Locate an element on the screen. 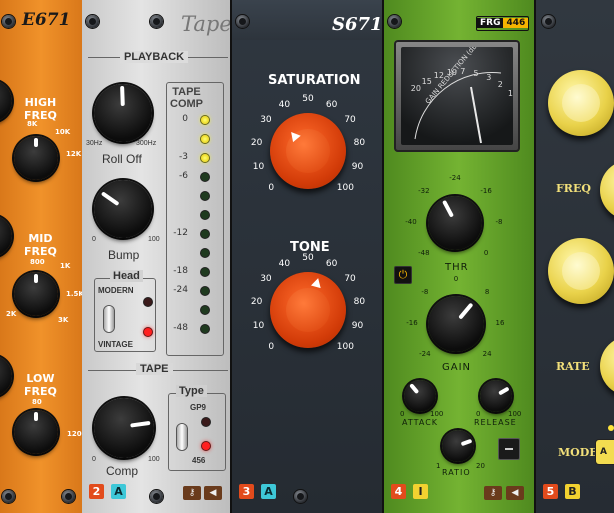 Image resolution: width=614 pixels, height=513 pixels. saturation-scale-label: 20 is located at coordinates (256, 142).